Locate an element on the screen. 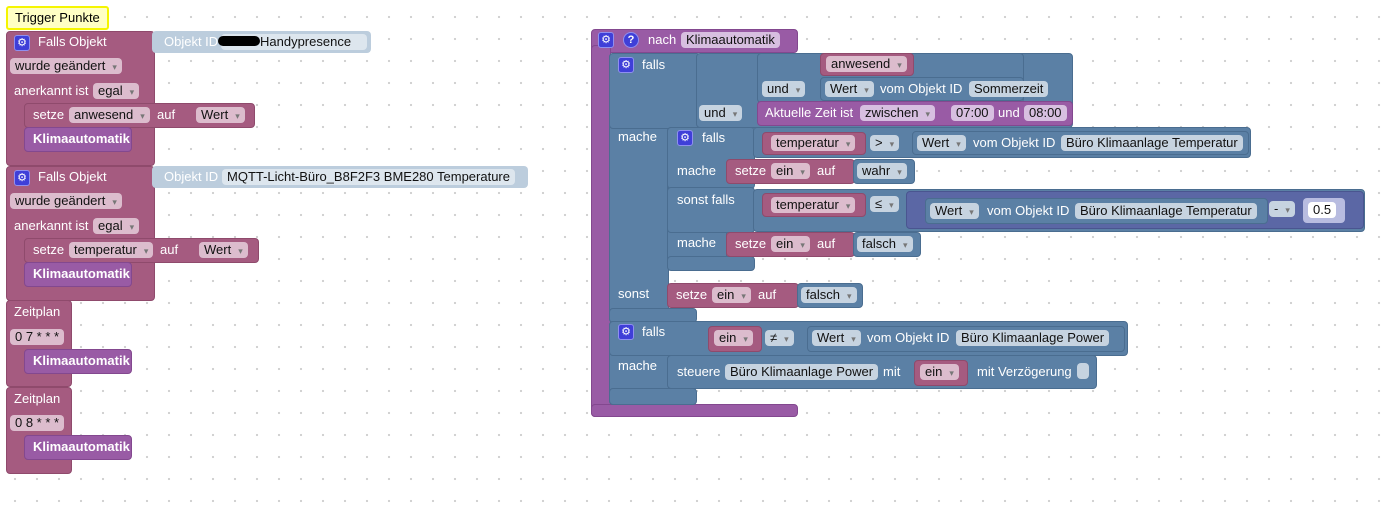 This screenshot has height=506, width=1398. operator-dropdown: ≤ is located at coordinates (884, 204).